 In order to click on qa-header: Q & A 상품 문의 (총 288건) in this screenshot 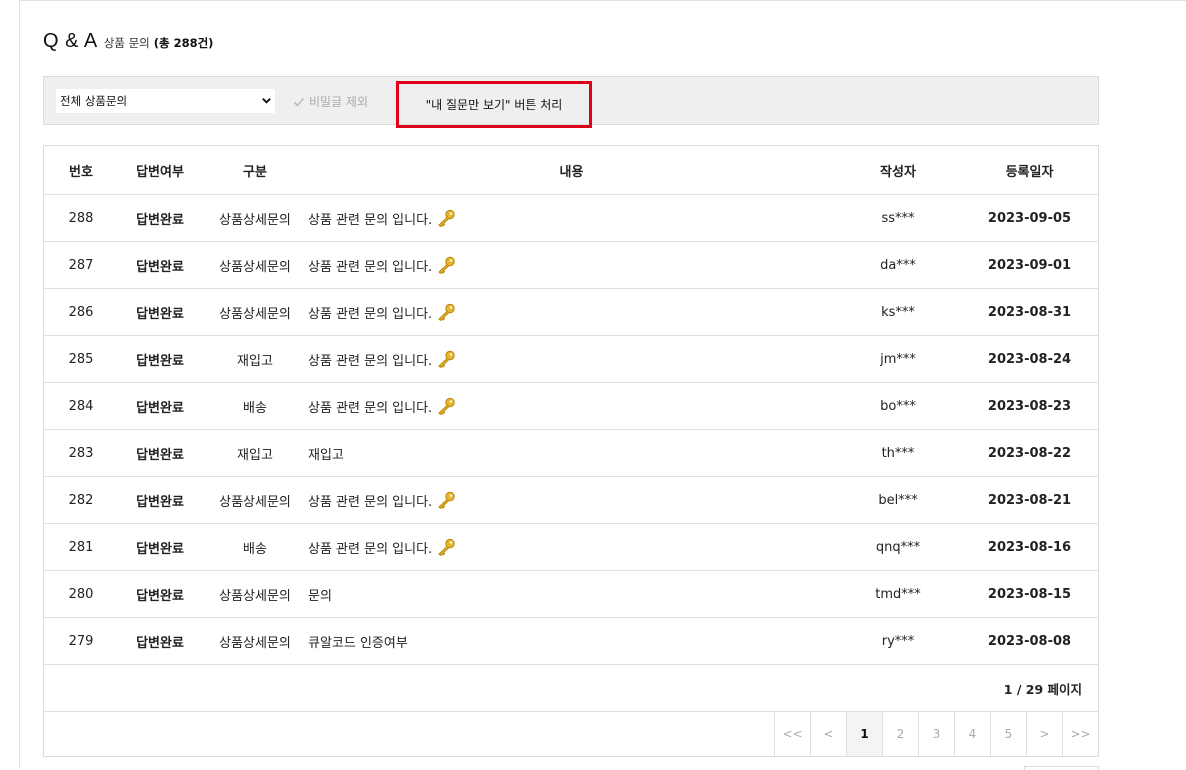, I will do `click(128, 41)`.